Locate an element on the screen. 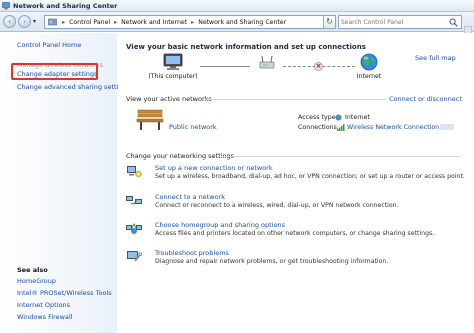 The height and width of the screenshot is (333, 474). task-title: Set up a new connection or network is located at coordinates (214, 168).